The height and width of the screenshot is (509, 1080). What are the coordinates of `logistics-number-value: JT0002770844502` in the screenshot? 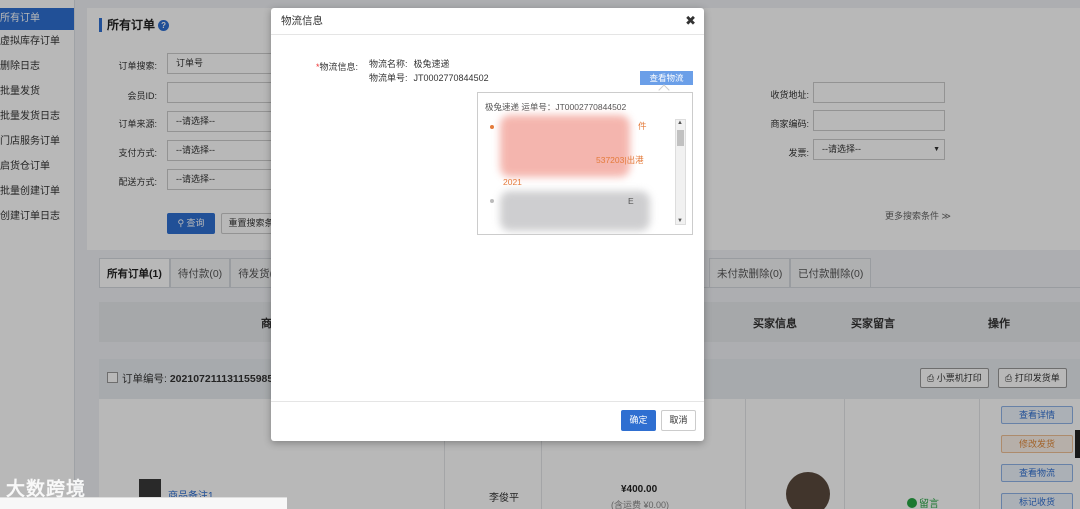 It's located at (451, 78).